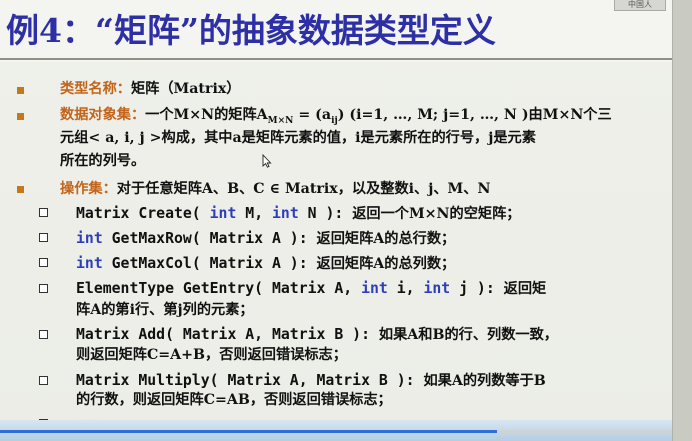 The height and width of the screenshot is (441, 692). Describe the element at coordinates (211, 355) in the screenshot. I see `op-add-desc-2: 则返回矩阵C=A+B，否则返回错误标志；` at that location.